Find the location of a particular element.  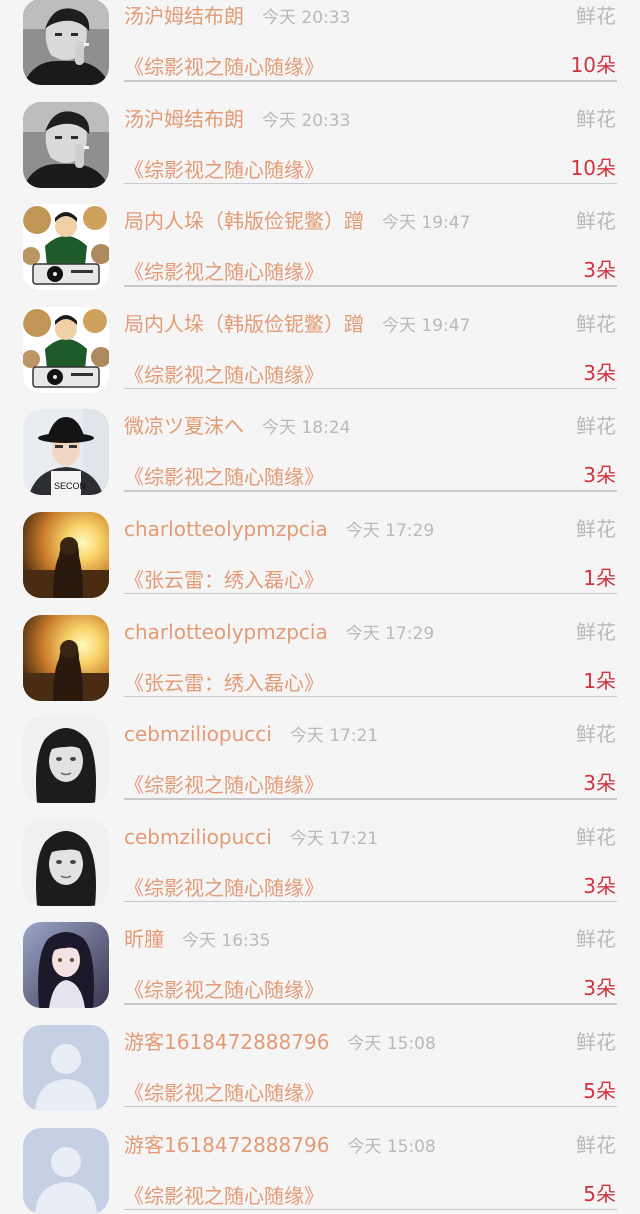

username-text: 微凉ツ夏沫へ is located at coordinates (184, 426).